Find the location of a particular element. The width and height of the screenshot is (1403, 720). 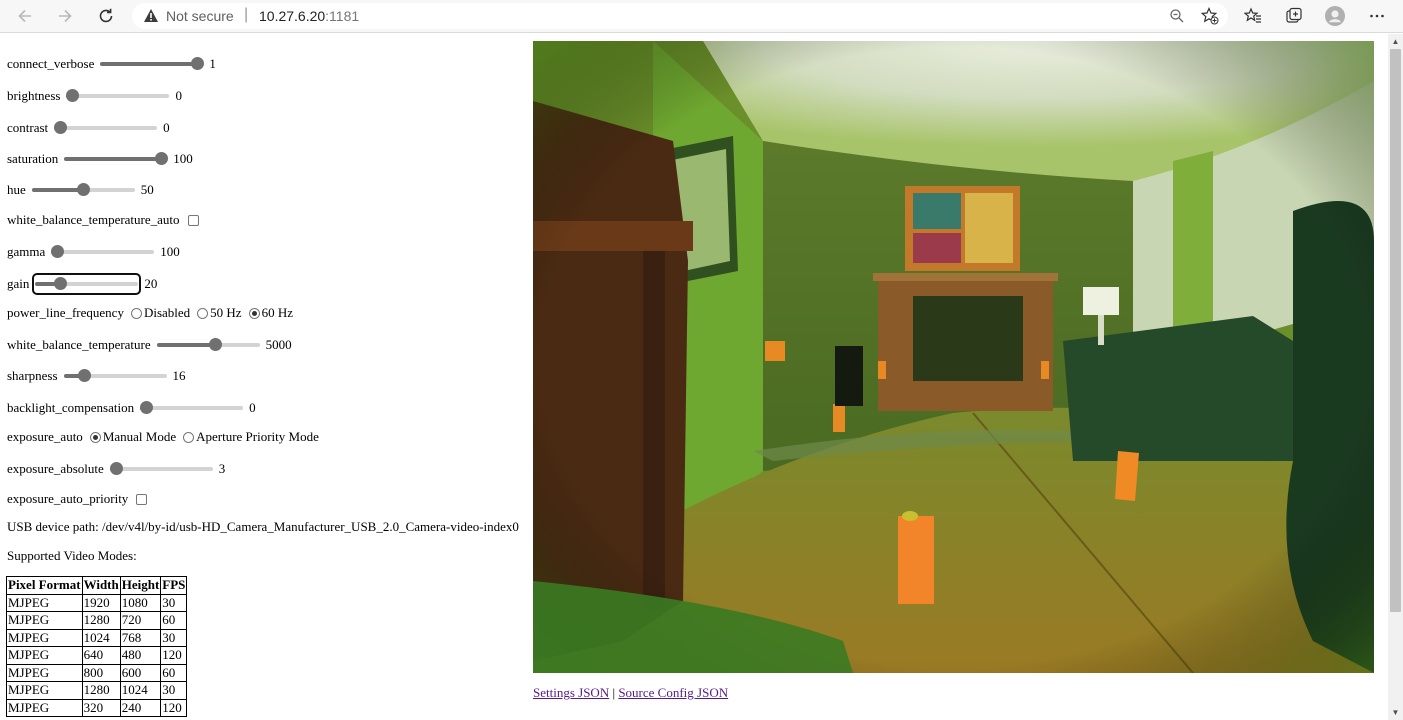

table-cell: 600 is located at coordinates (140, 672).